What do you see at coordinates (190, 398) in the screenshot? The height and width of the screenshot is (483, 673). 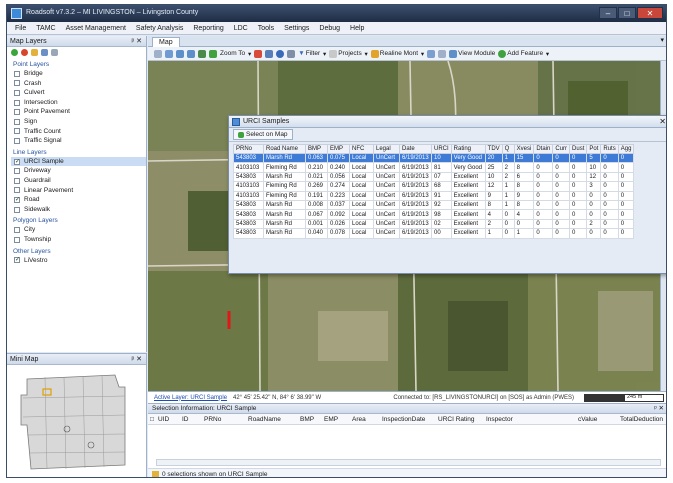 I see `active-layer-link: Active Layer: URCI Sample` at bounding box center [190, 398].